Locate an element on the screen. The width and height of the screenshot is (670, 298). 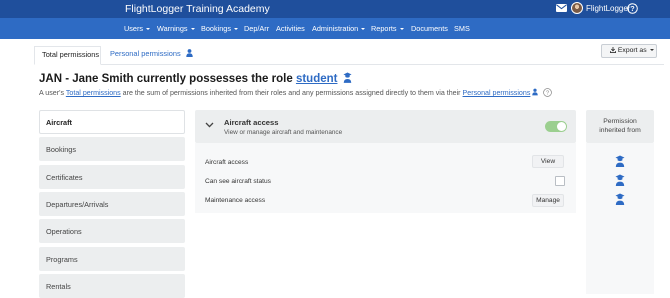
nav-label: Administration is located at coordinates (335, 28).